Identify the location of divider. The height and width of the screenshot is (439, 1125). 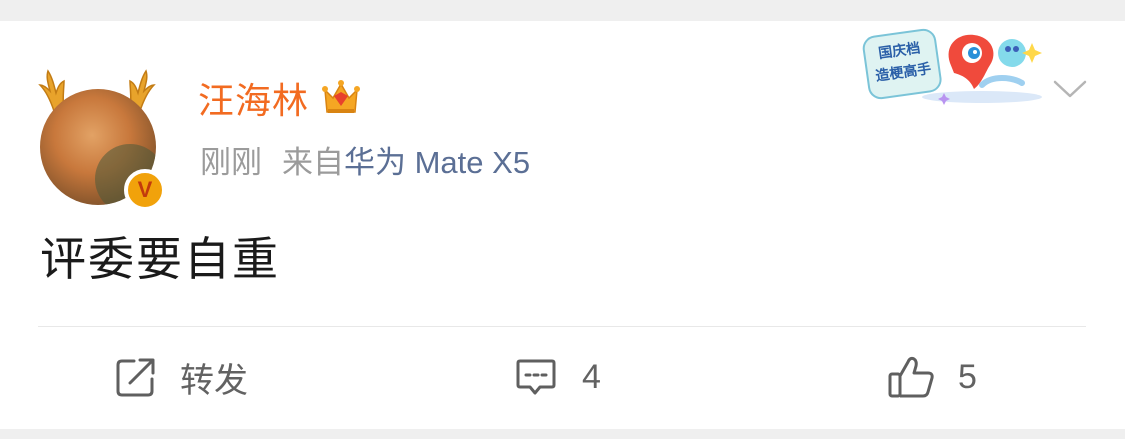
(562, 326).